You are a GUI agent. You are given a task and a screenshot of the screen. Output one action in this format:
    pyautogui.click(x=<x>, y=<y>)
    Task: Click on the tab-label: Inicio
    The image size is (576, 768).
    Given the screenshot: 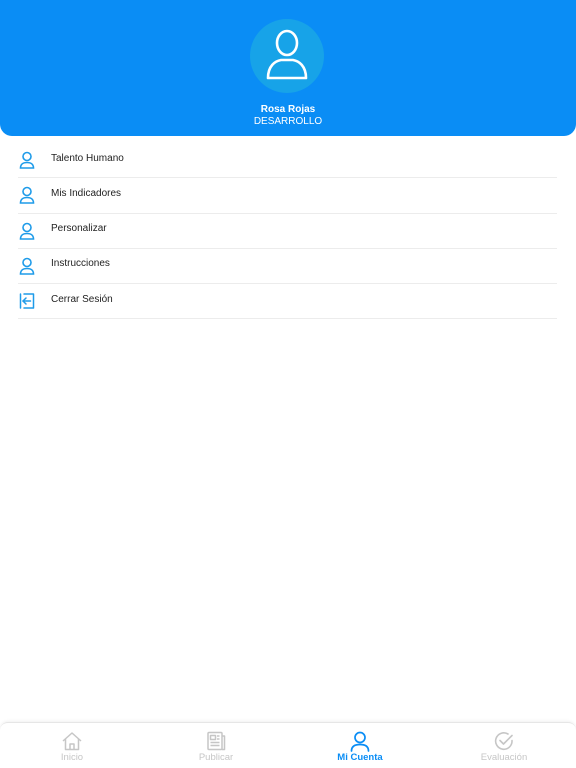 What is the action you would take?
    pyautogui.click(x=72, y=757)
    